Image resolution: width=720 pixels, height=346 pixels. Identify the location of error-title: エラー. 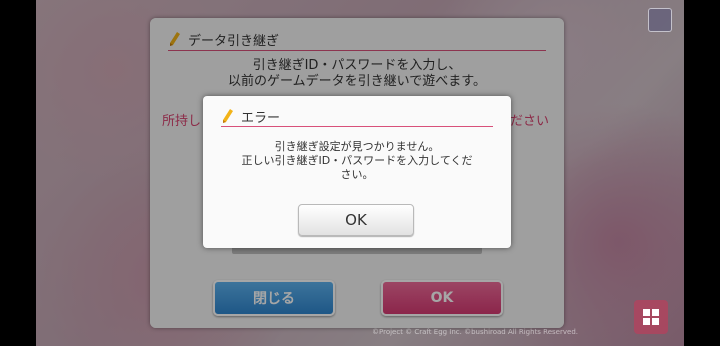
(261, 118).